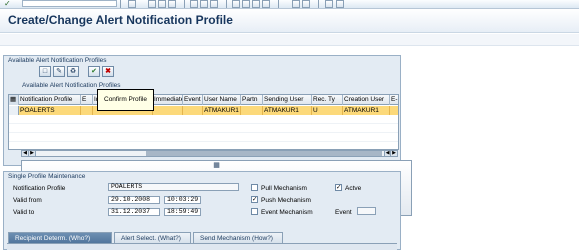  I want to click on delete-icon: ♻, so click(73, 71).